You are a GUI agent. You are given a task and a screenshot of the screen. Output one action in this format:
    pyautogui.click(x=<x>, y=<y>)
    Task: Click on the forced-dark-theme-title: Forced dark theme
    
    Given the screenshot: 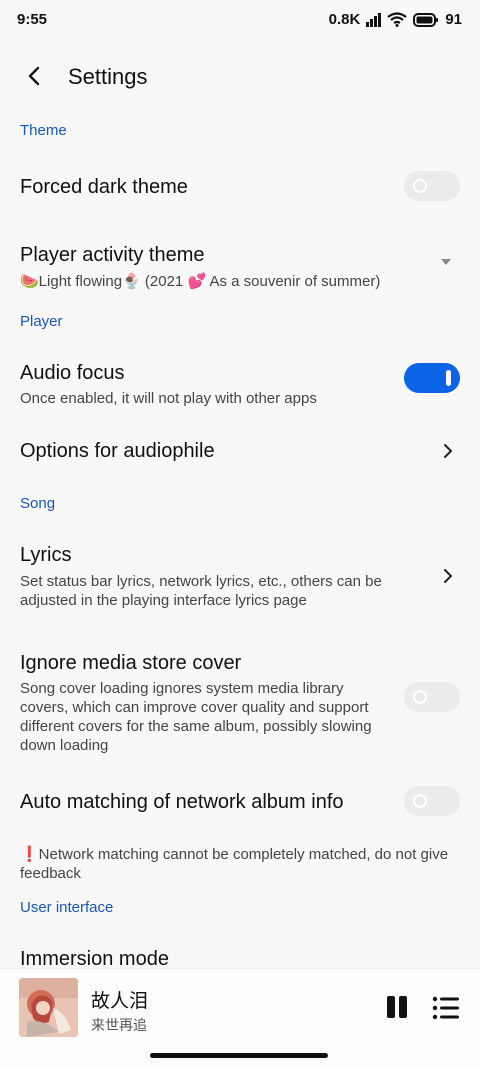 What is the action you would take?
    pyautogui.click(x=104, y=187)
    